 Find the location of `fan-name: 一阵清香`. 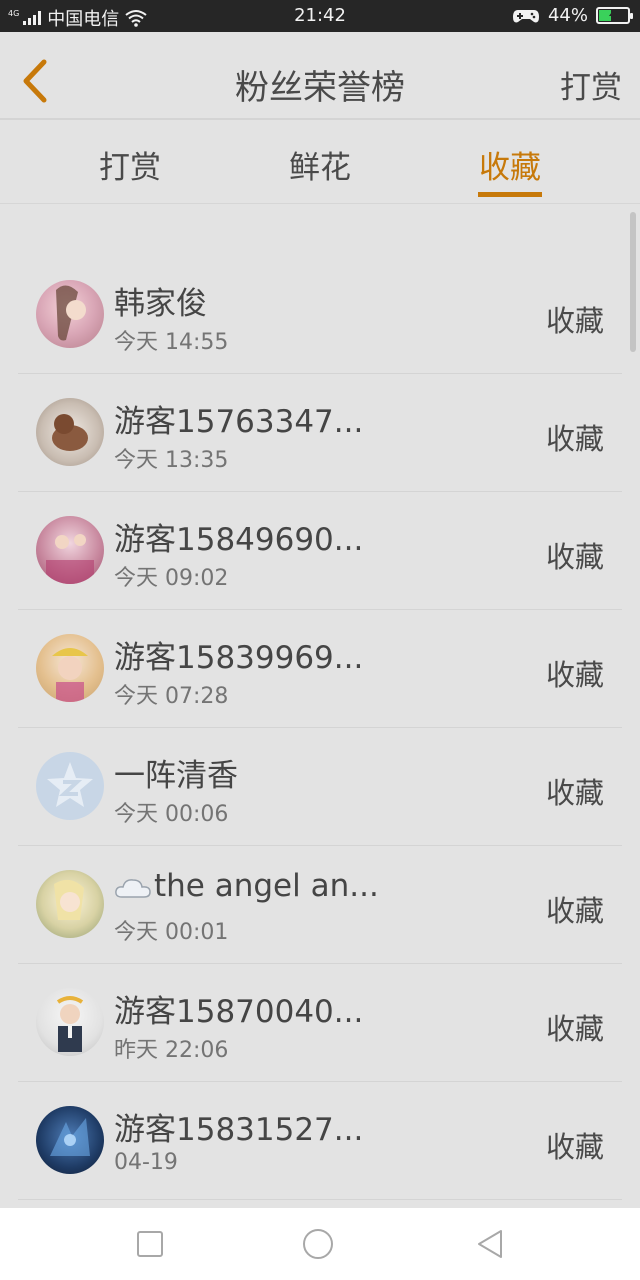

fan-name: 一阵清香 is located at coordinates (176, 776).